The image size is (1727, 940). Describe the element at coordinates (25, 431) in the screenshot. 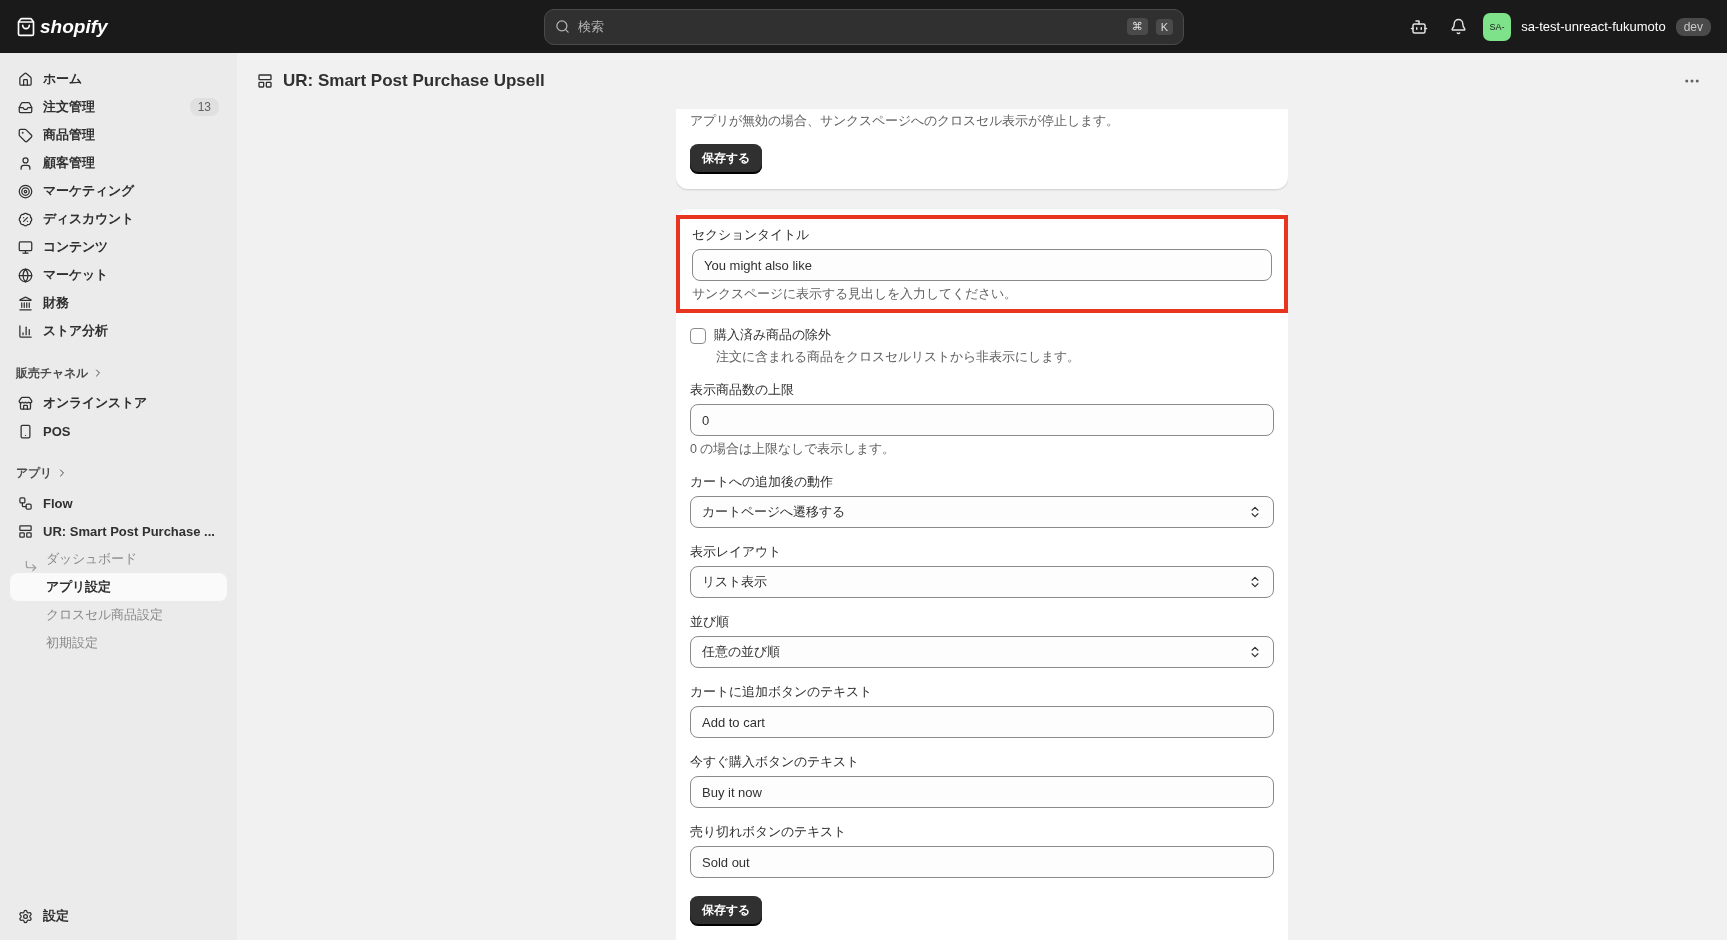

I see `phone-icon` at that location.